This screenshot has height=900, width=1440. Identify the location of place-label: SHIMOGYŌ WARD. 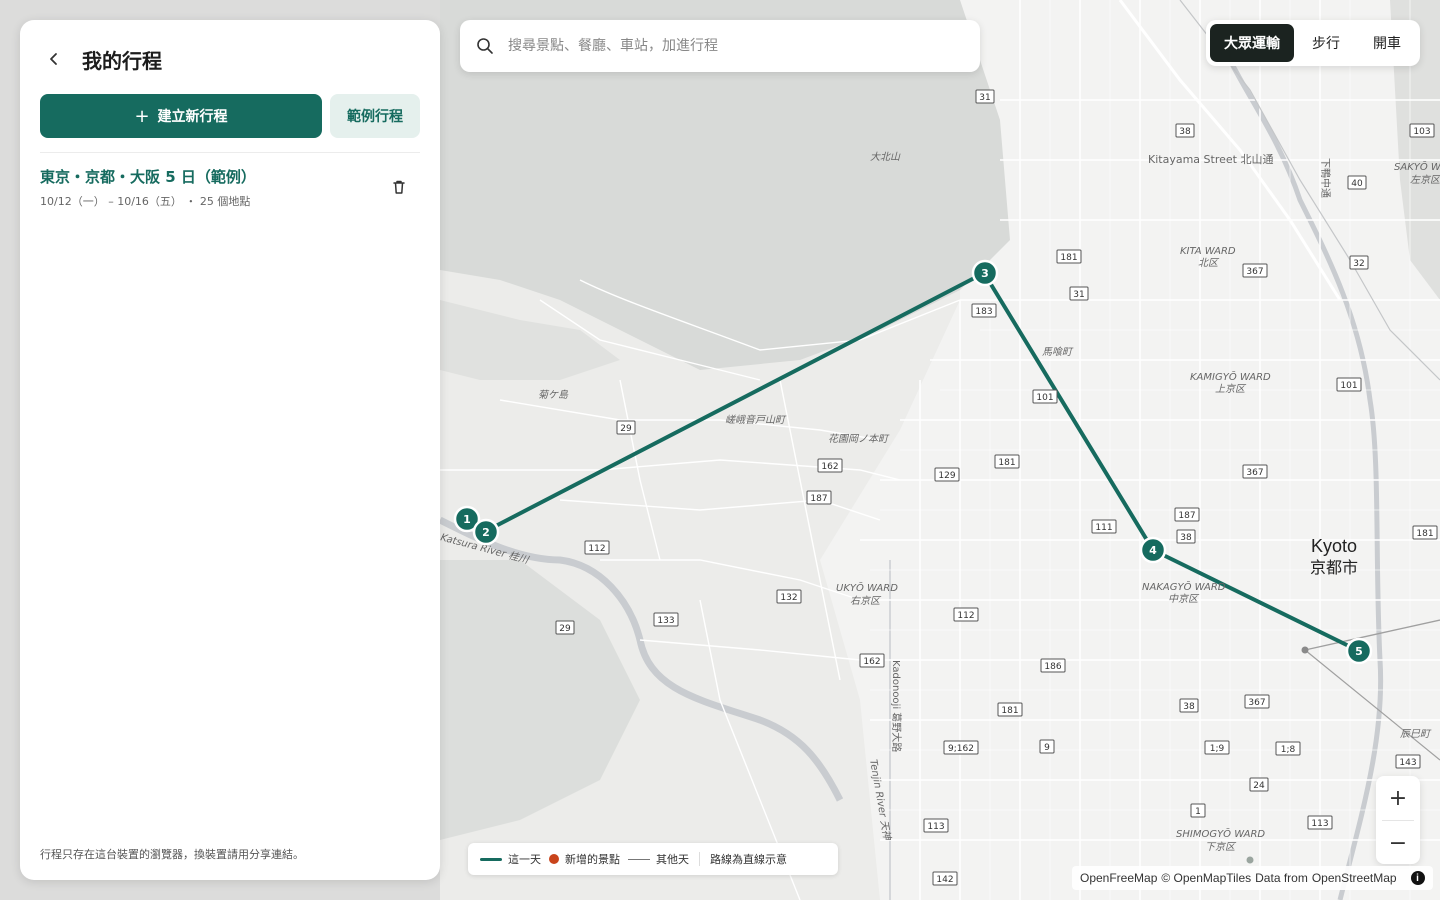
(1220, 833).